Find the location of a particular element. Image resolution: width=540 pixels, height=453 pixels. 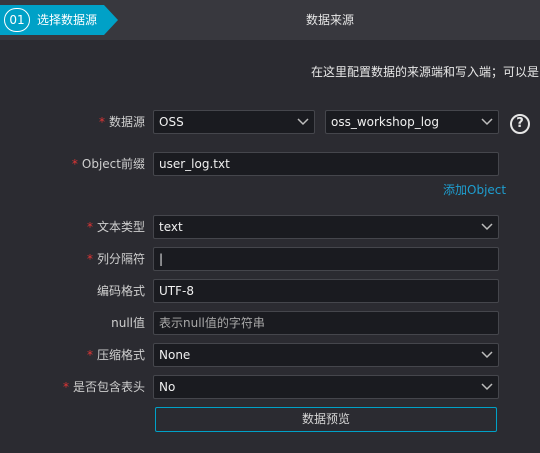

column-delimiter-label: * 列分隔符 is located at coordinates (115, 259).